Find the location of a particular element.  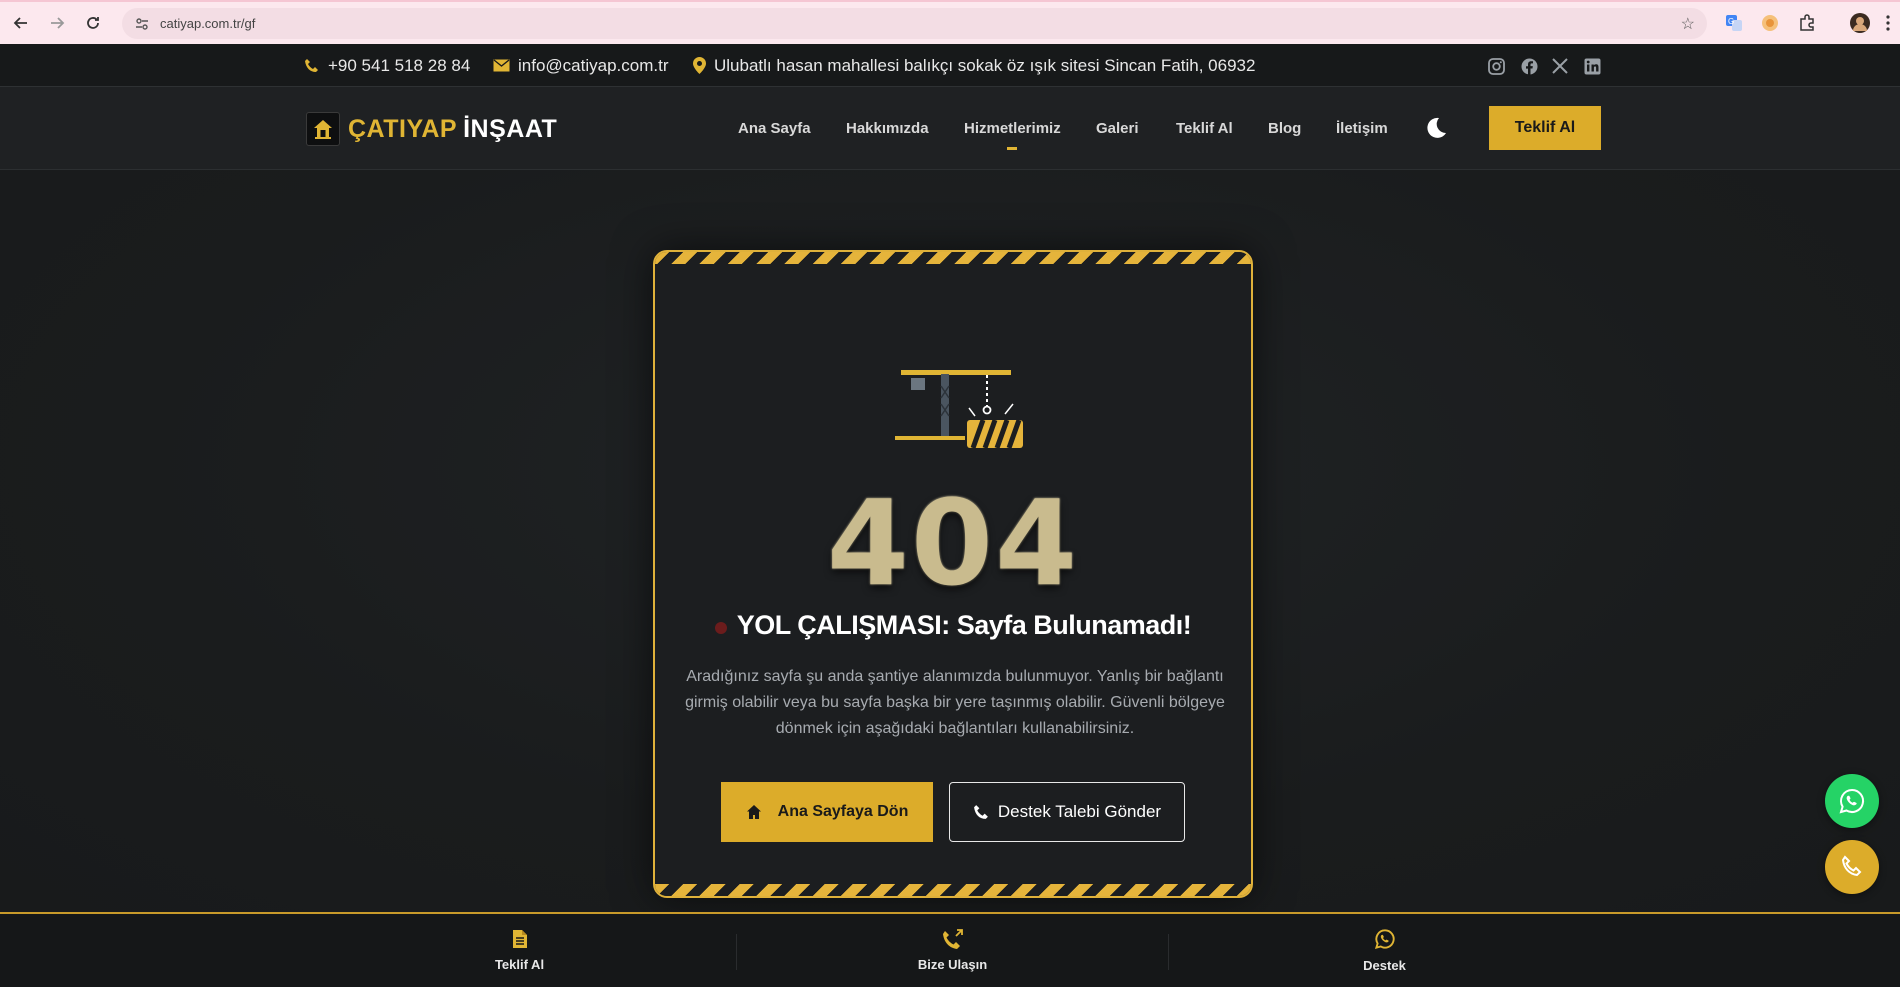

logo-brand: ÇATIYAP is located at coordinates (403, 128).